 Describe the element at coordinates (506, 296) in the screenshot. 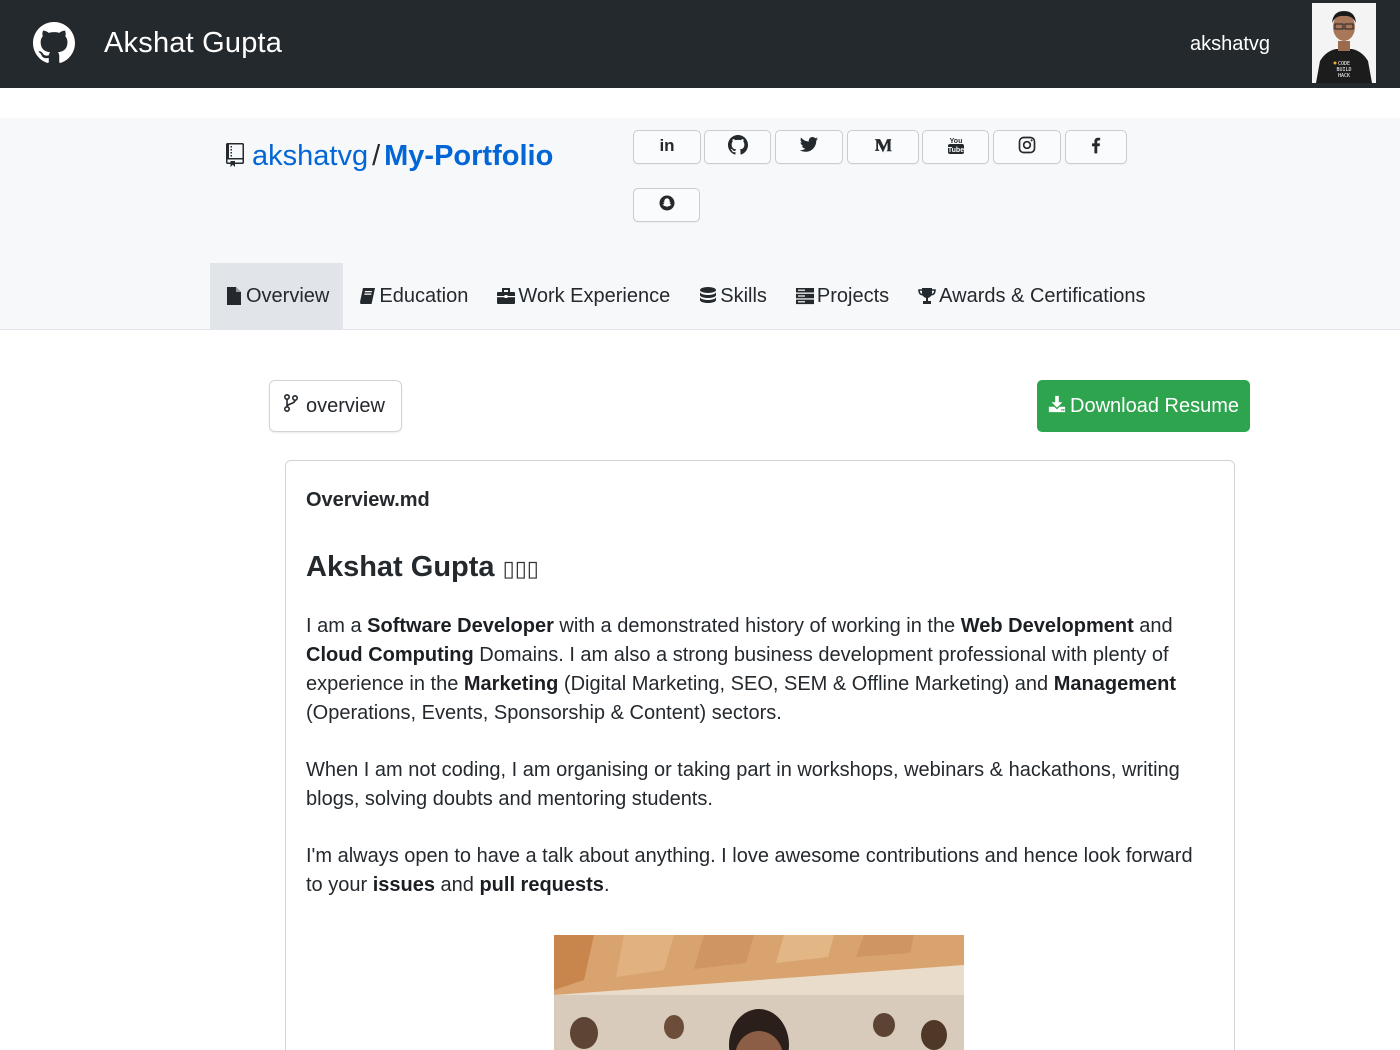

I see `briefcase-icon` at that location.